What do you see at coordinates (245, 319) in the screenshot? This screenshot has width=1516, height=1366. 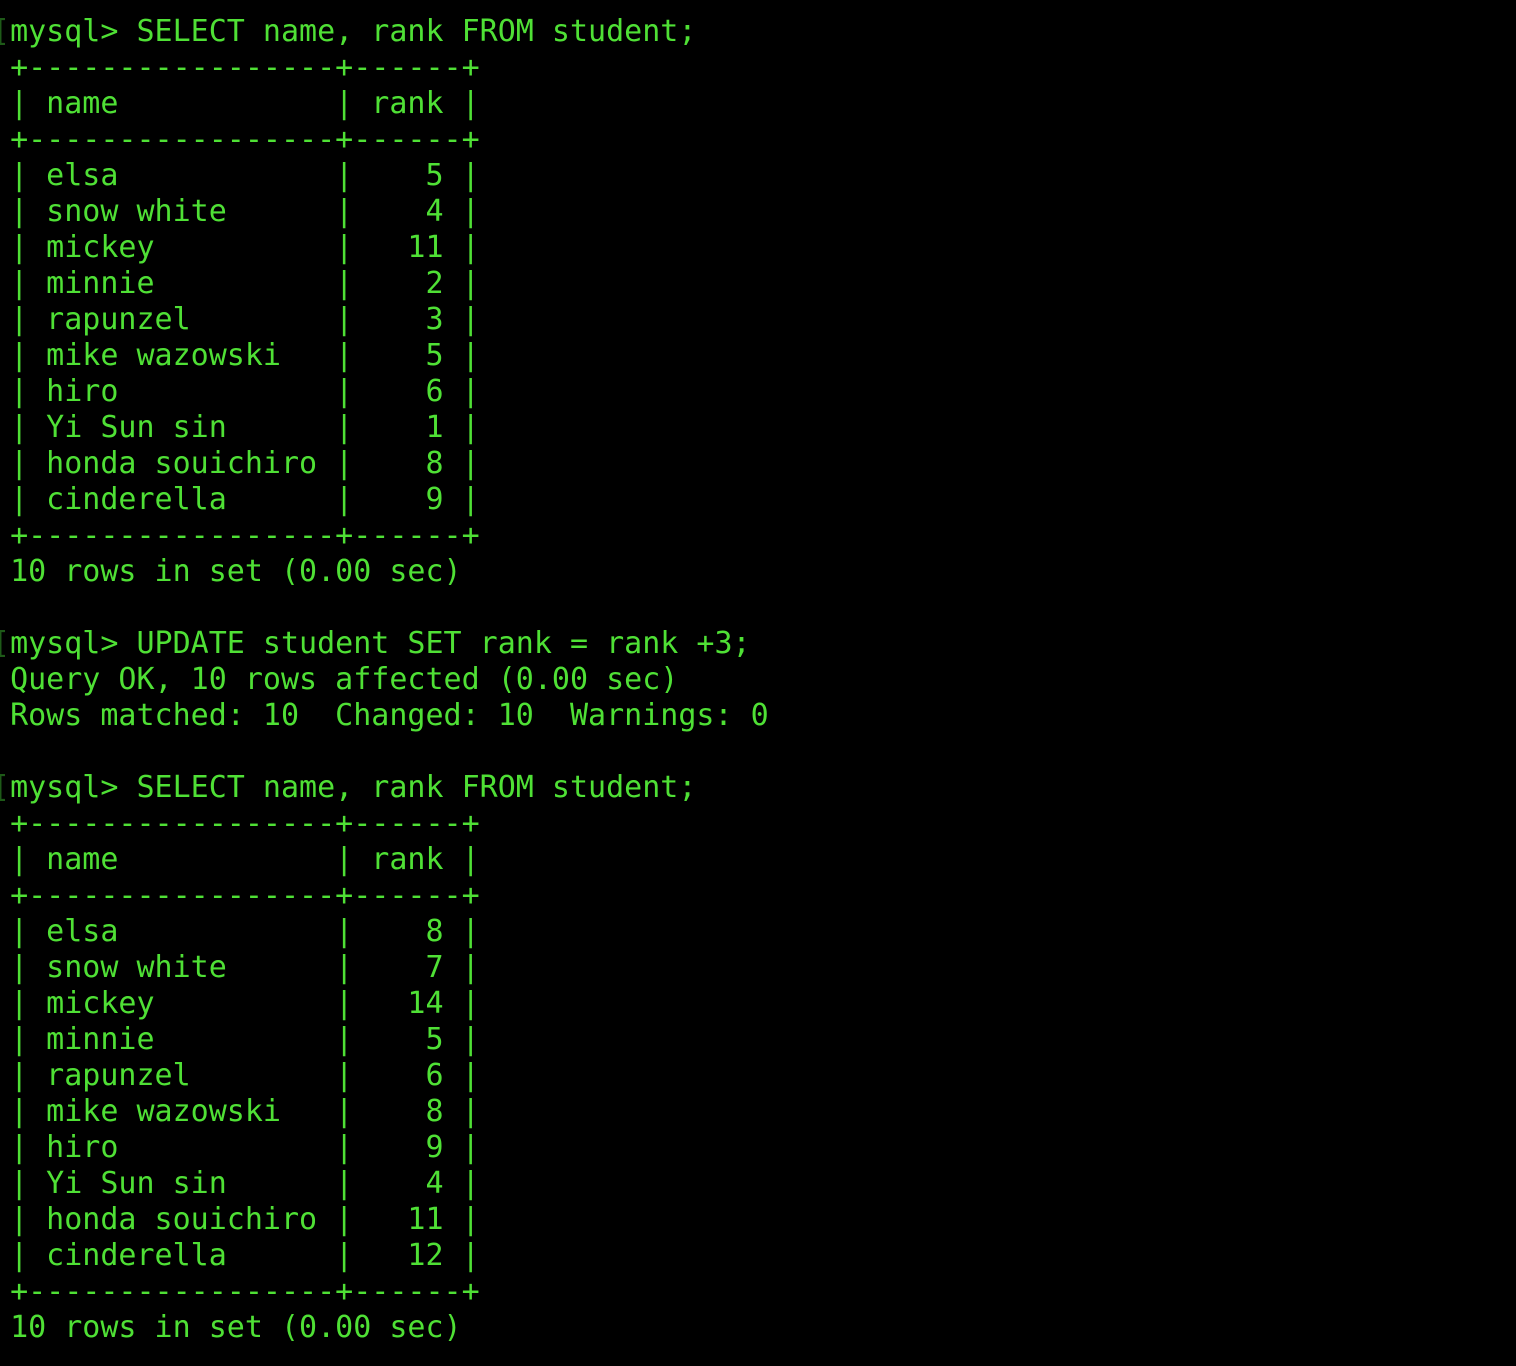 I see `line-text: | rapunzel | 3 |` at bounding box center [245, 319].